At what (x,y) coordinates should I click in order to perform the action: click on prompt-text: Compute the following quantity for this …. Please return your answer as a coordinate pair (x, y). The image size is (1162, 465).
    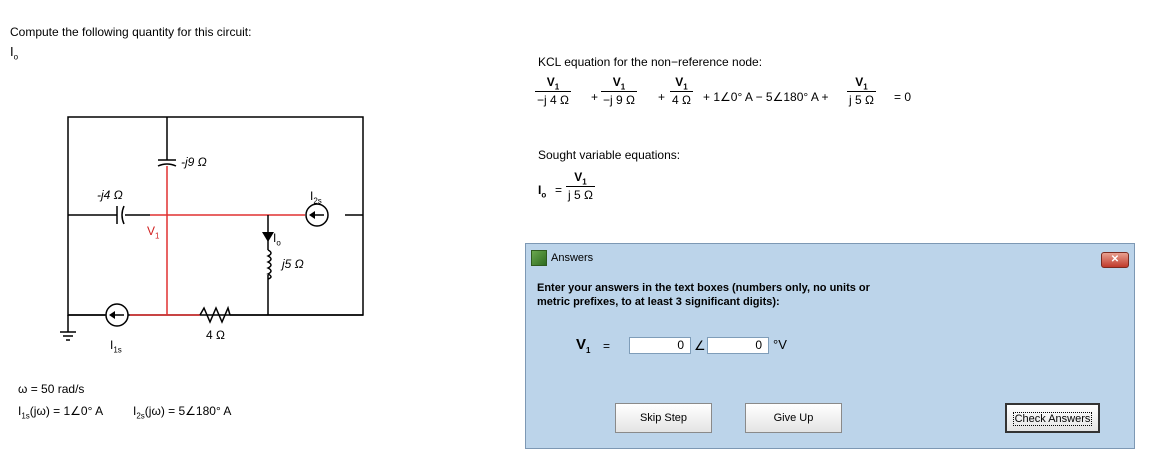
    Looking at the image, I should click on (131, 32).